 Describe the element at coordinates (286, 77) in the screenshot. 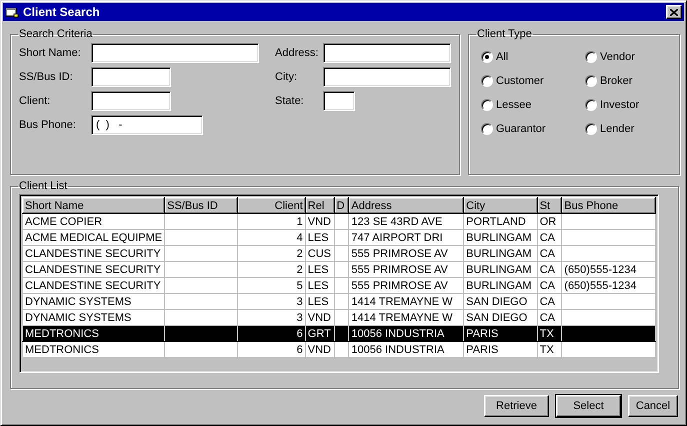

I see `field-label: City:` at that location.